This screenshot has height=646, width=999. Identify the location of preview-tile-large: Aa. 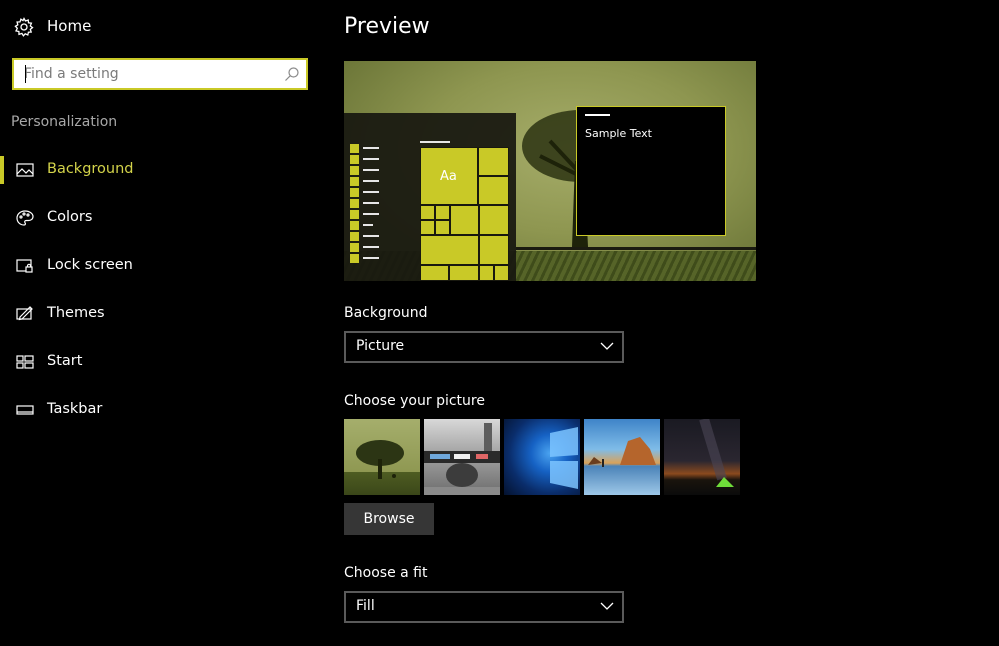
(449, 176).